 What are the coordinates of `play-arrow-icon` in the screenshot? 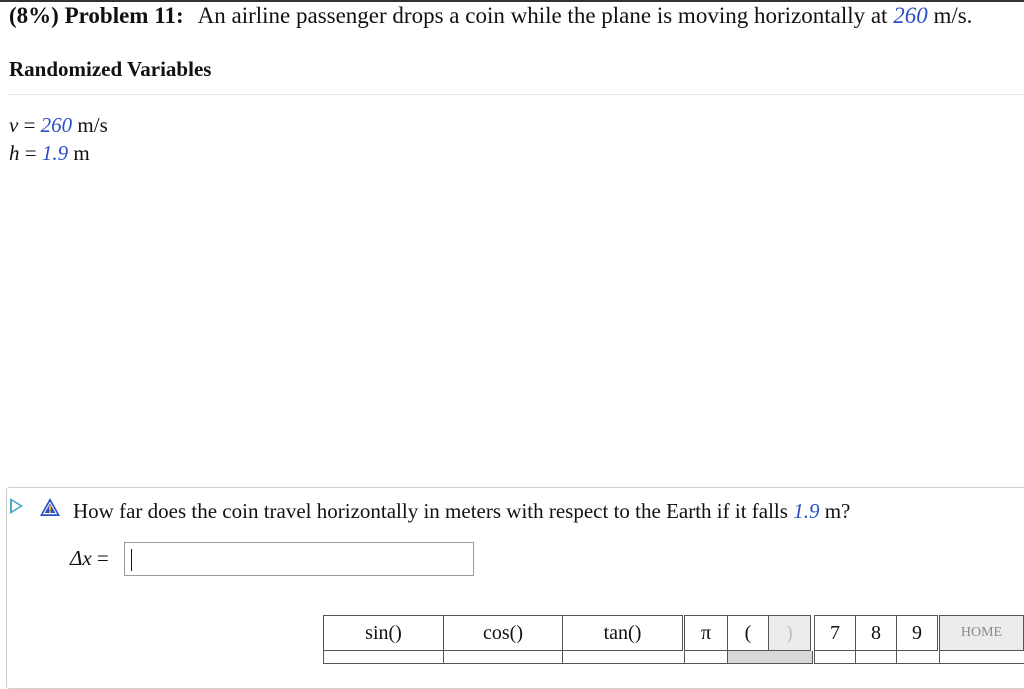 It's located at (16, 506).